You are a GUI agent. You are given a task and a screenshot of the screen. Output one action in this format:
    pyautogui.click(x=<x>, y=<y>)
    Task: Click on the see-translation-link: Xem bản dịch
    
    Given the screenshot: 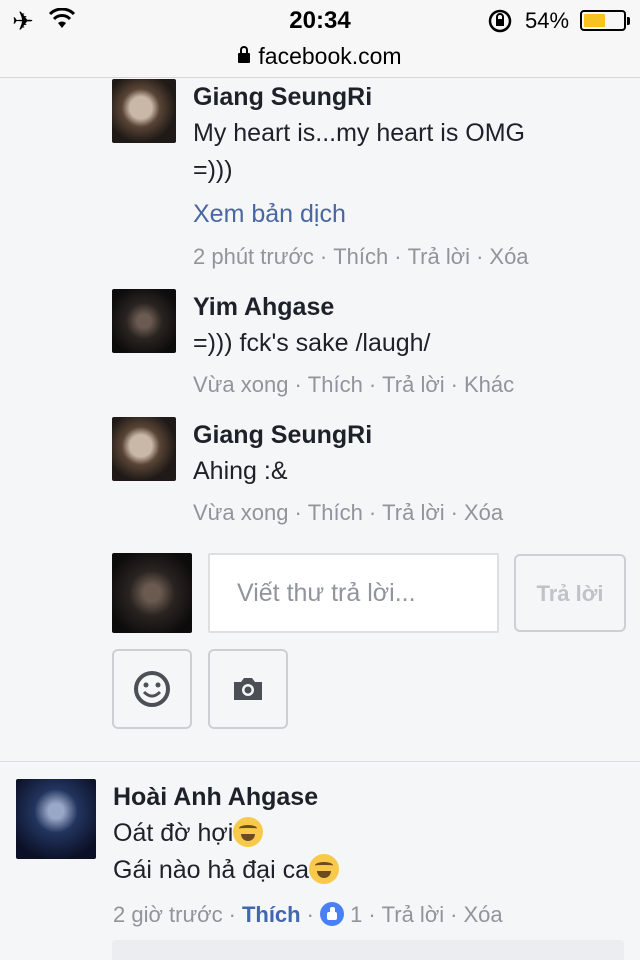 What is the action you would take?
    pyautogui.click(x=269, y=214)
    